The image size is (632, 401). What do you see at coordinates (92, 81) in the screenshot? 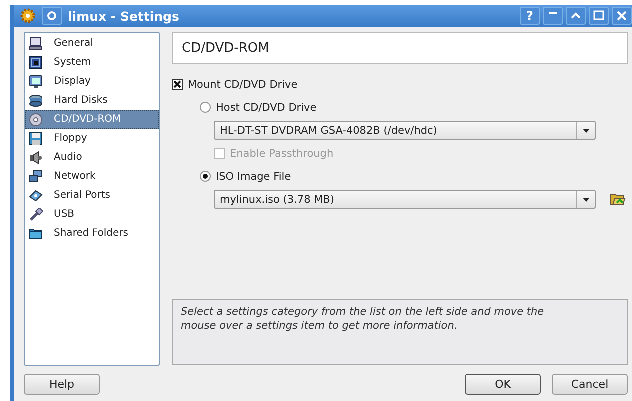
I see `sidebar-item: Display` at bounding box center [92, 81].